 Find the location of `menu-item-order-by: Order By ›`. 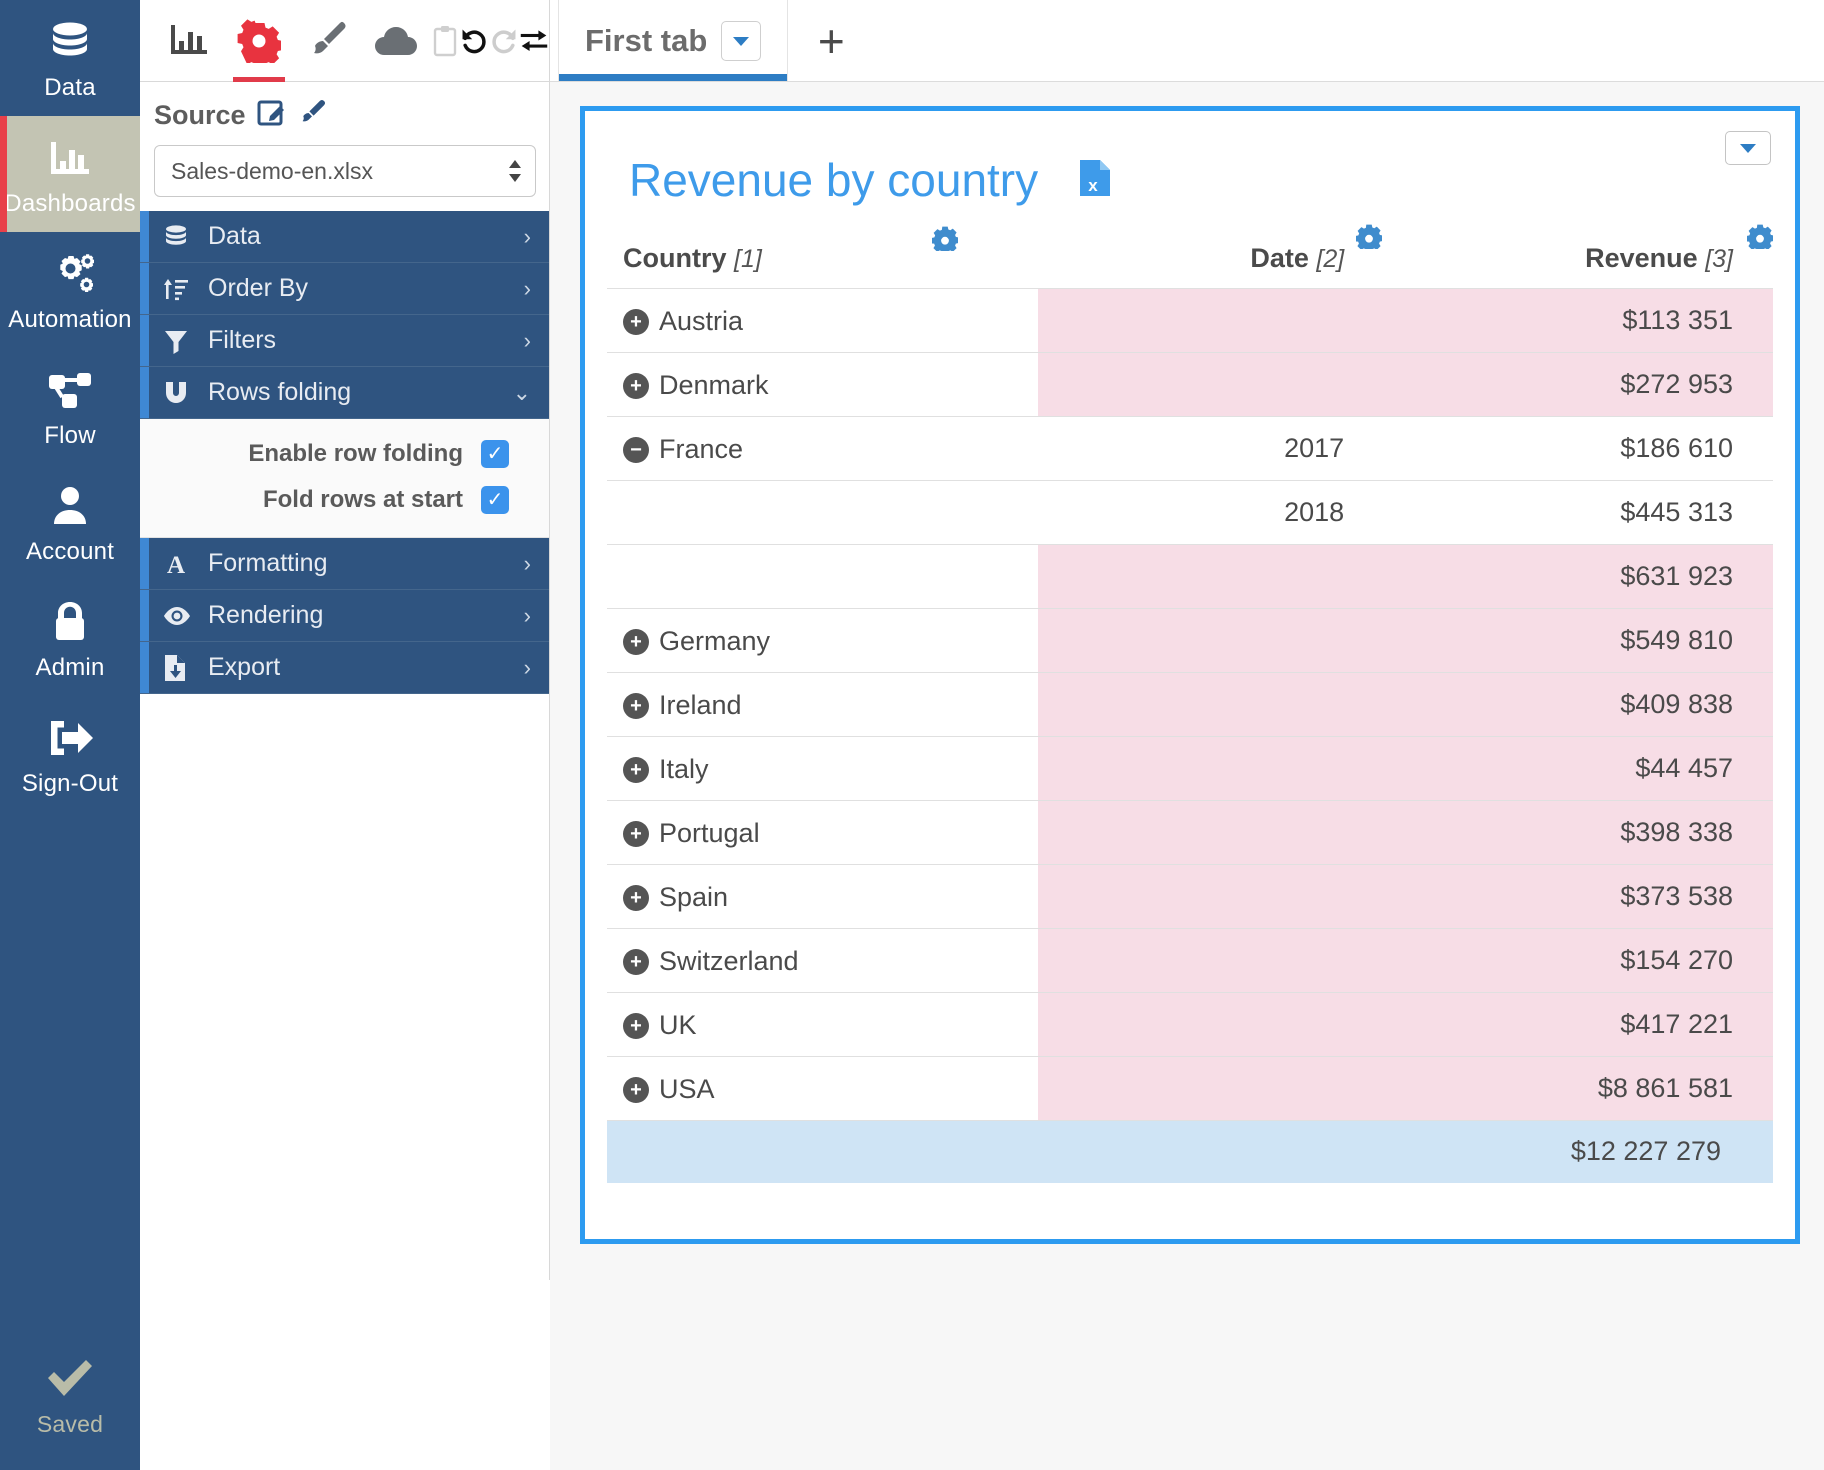

menu-item-order-by: Order By › is located at coordinates (344, 289).